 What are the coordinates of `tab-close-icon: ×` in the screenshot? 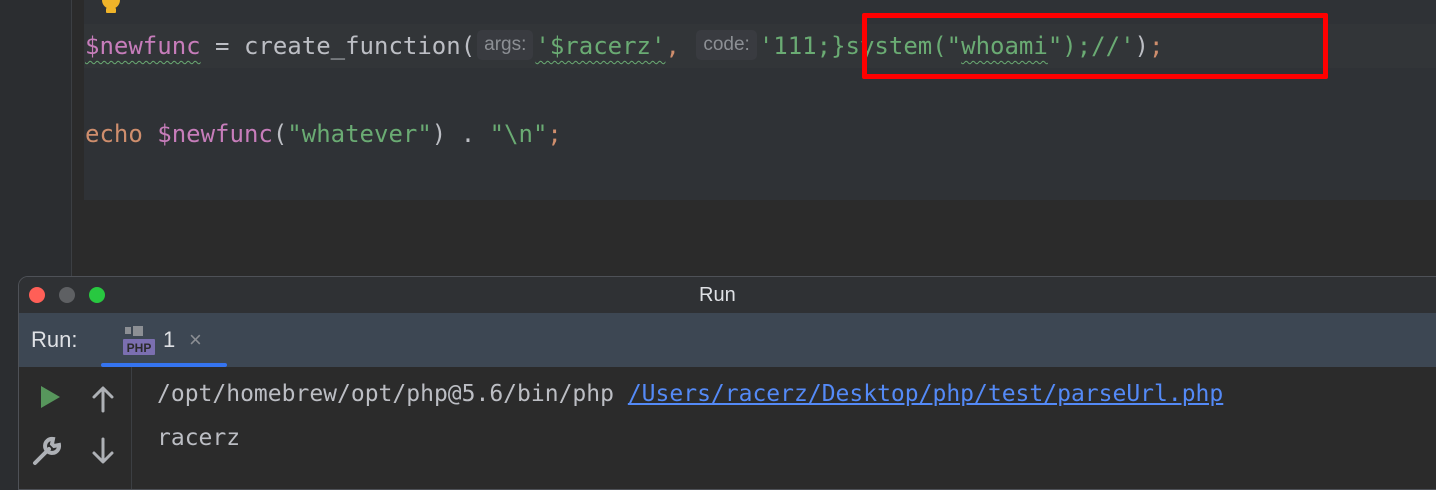 It's located at (195, 340).